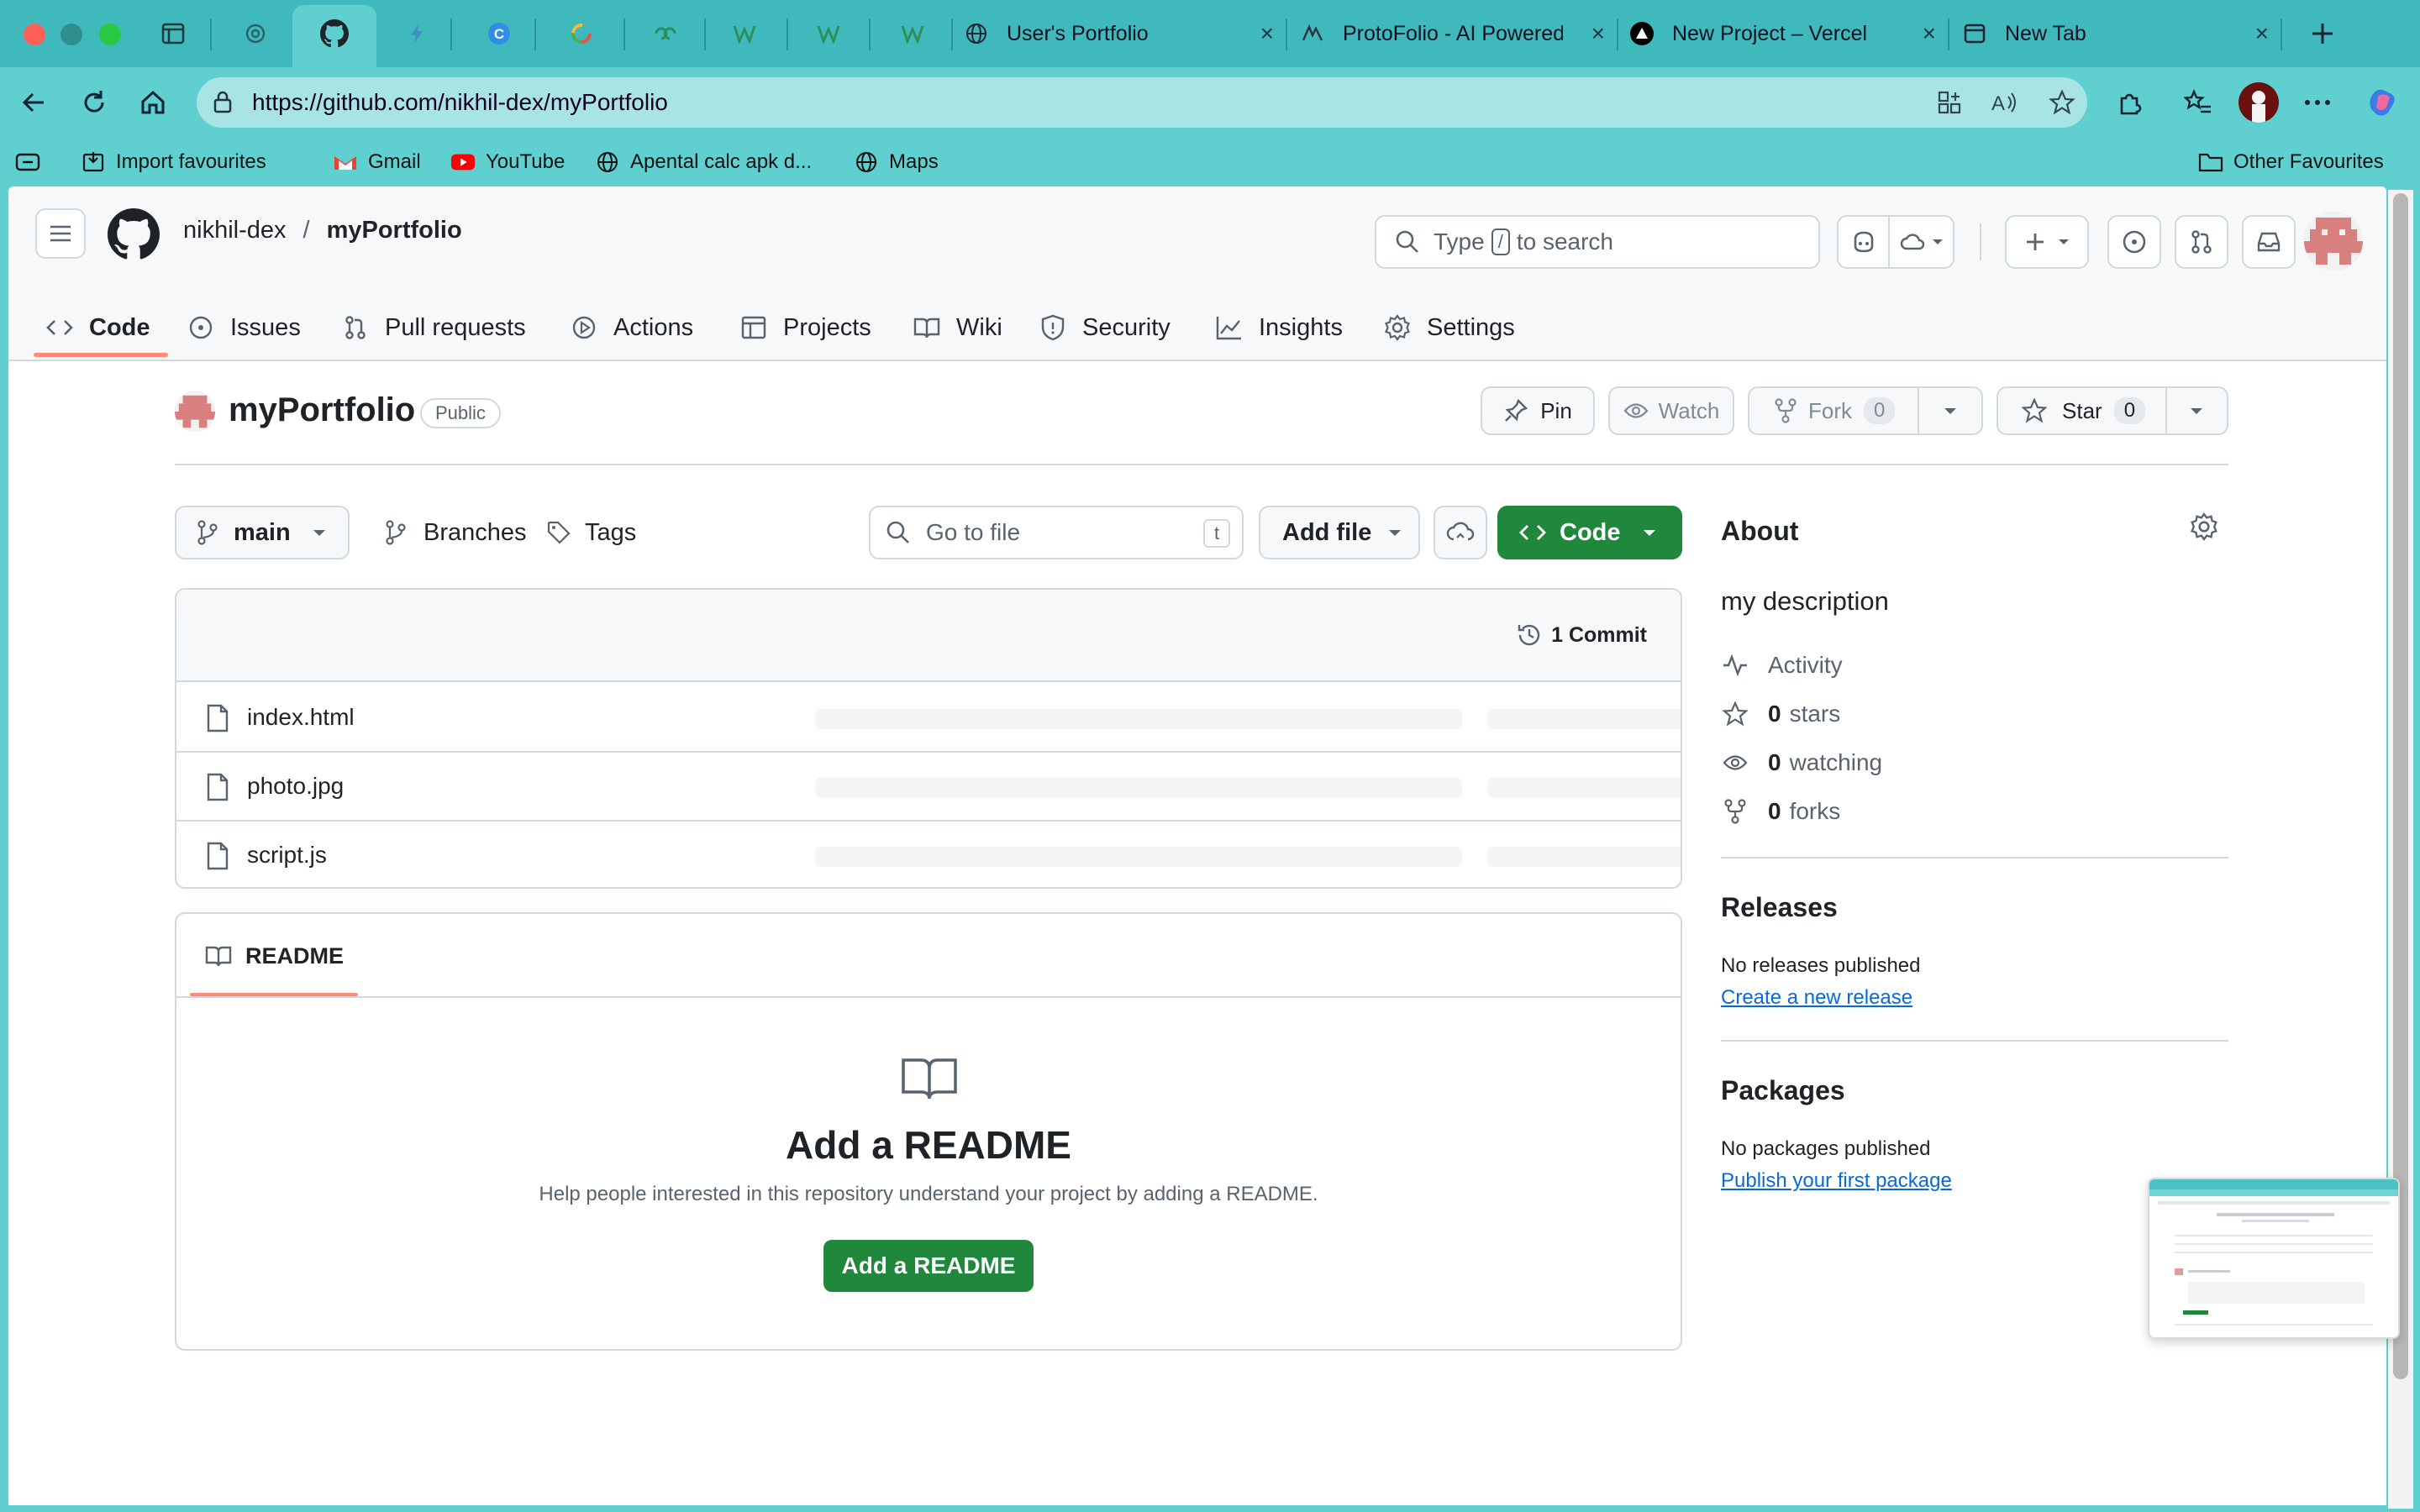 The width and height of the screenshot is (2420, 1512). What do you see at coordinates (153, 102) in the screenshot?
I see `home-icon` at bounding box center [153, 102].